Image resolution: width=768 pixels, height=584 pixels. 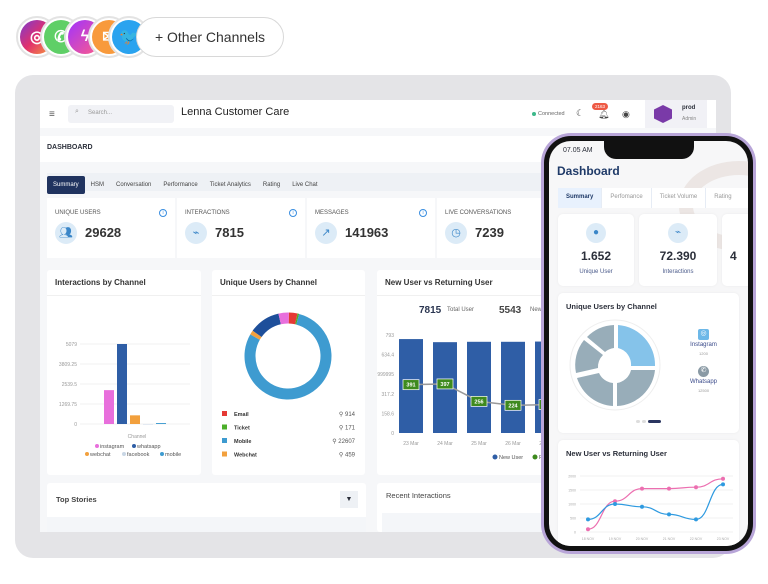 What do you see at coordinates (572, 491) in the screenshot?
I see `y-tick-label: 1500` at bounding box center [572, 491].